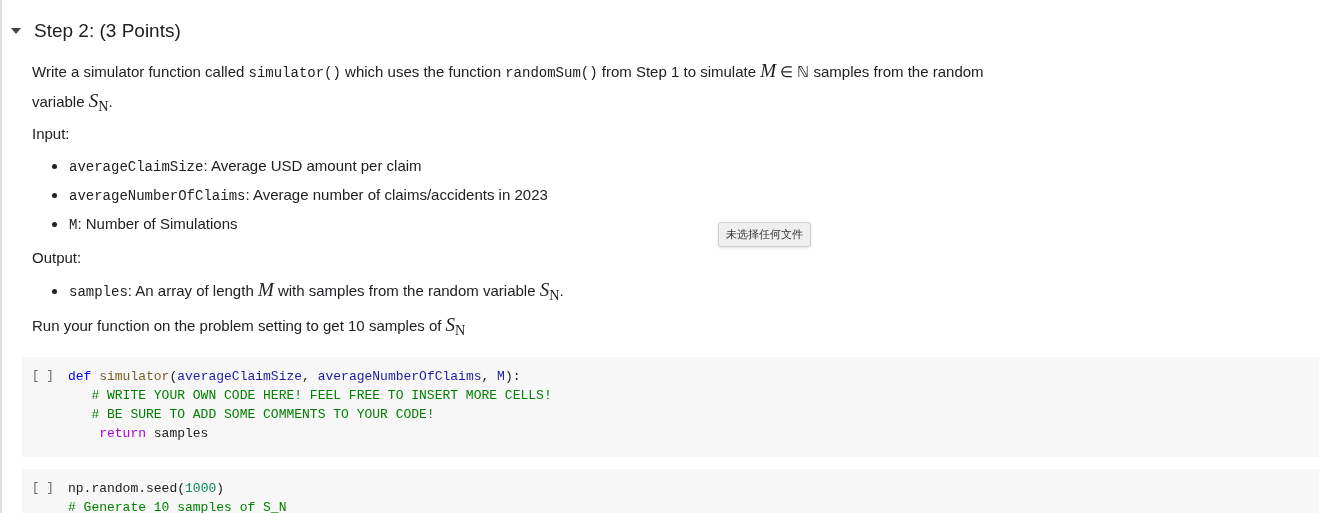 The width and height of the screenshot is (1319, 513). What do you see at coordinates (16, 31) in the screenshot?
I see `collapse-caret-icon` at bounding box center [16, 31].